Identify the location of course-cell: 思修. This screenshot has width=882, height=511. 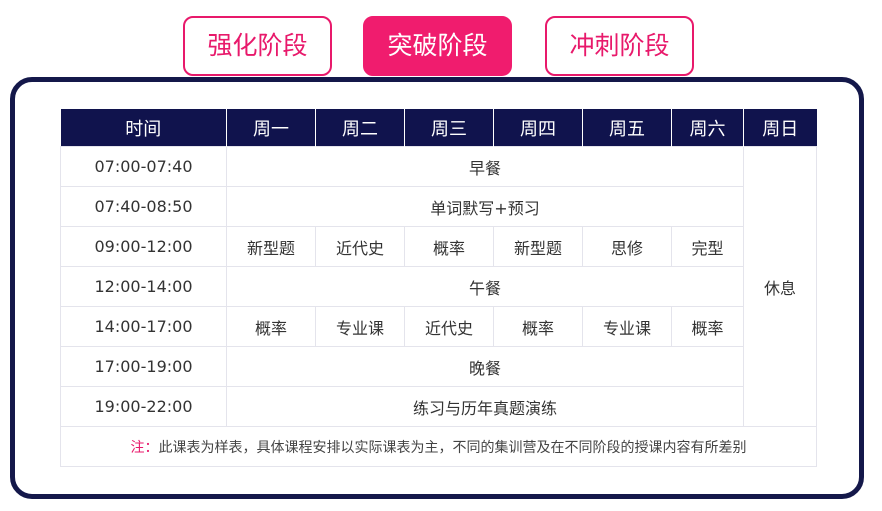
(627, 246).